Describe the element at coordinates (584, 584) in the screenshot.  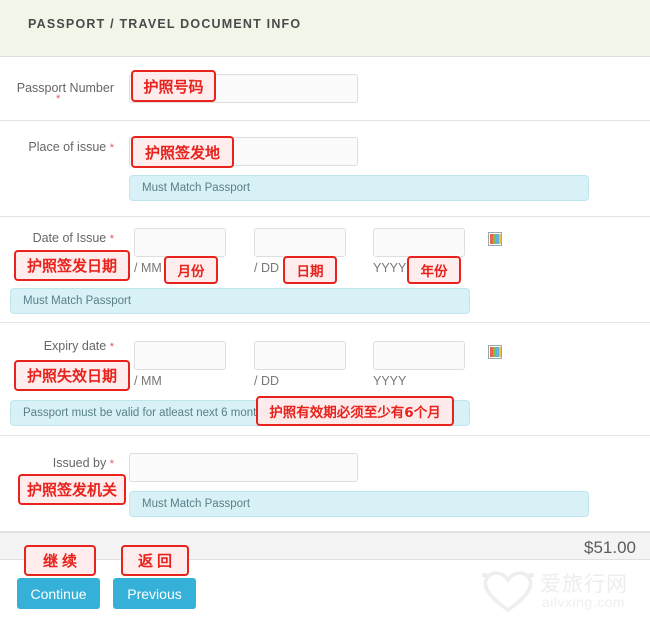
I see `watermark-brand: 爱旅行网` at that location.